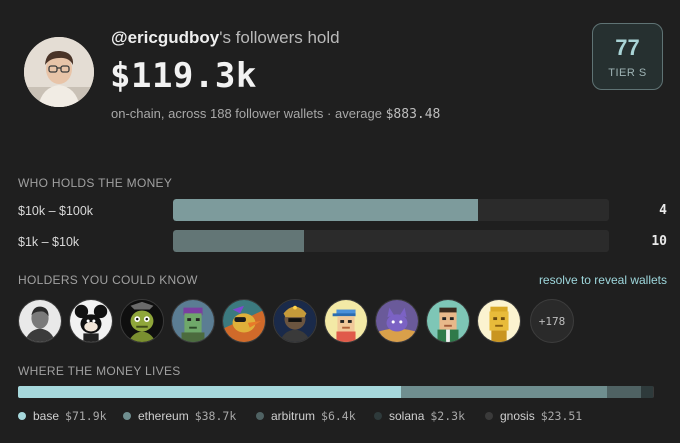  Describe the element at coordinates (56, 211) in the screenshot. I see `range-label: $10k – $100k` at that location.